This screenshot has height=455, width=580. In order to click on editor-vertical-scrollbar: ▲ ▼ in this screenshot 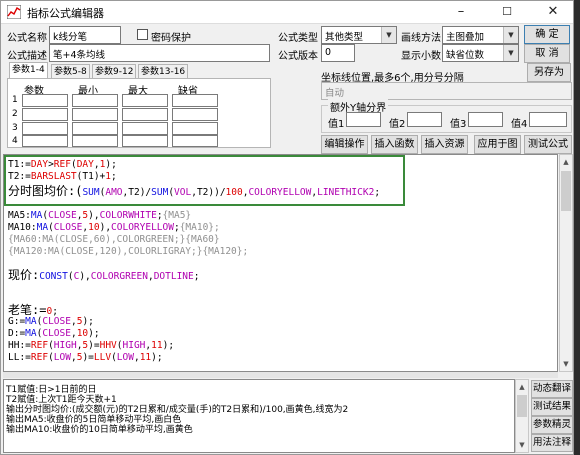, I will do `click(566, 263)`.